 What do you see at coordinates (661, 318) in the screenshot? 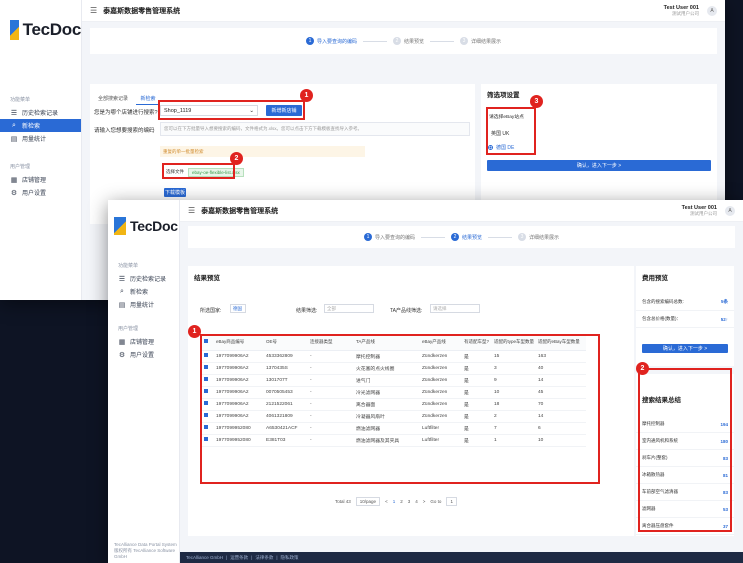
I see `cost-label: 包含总价格(数量)：` at bounding box center [661, 318].